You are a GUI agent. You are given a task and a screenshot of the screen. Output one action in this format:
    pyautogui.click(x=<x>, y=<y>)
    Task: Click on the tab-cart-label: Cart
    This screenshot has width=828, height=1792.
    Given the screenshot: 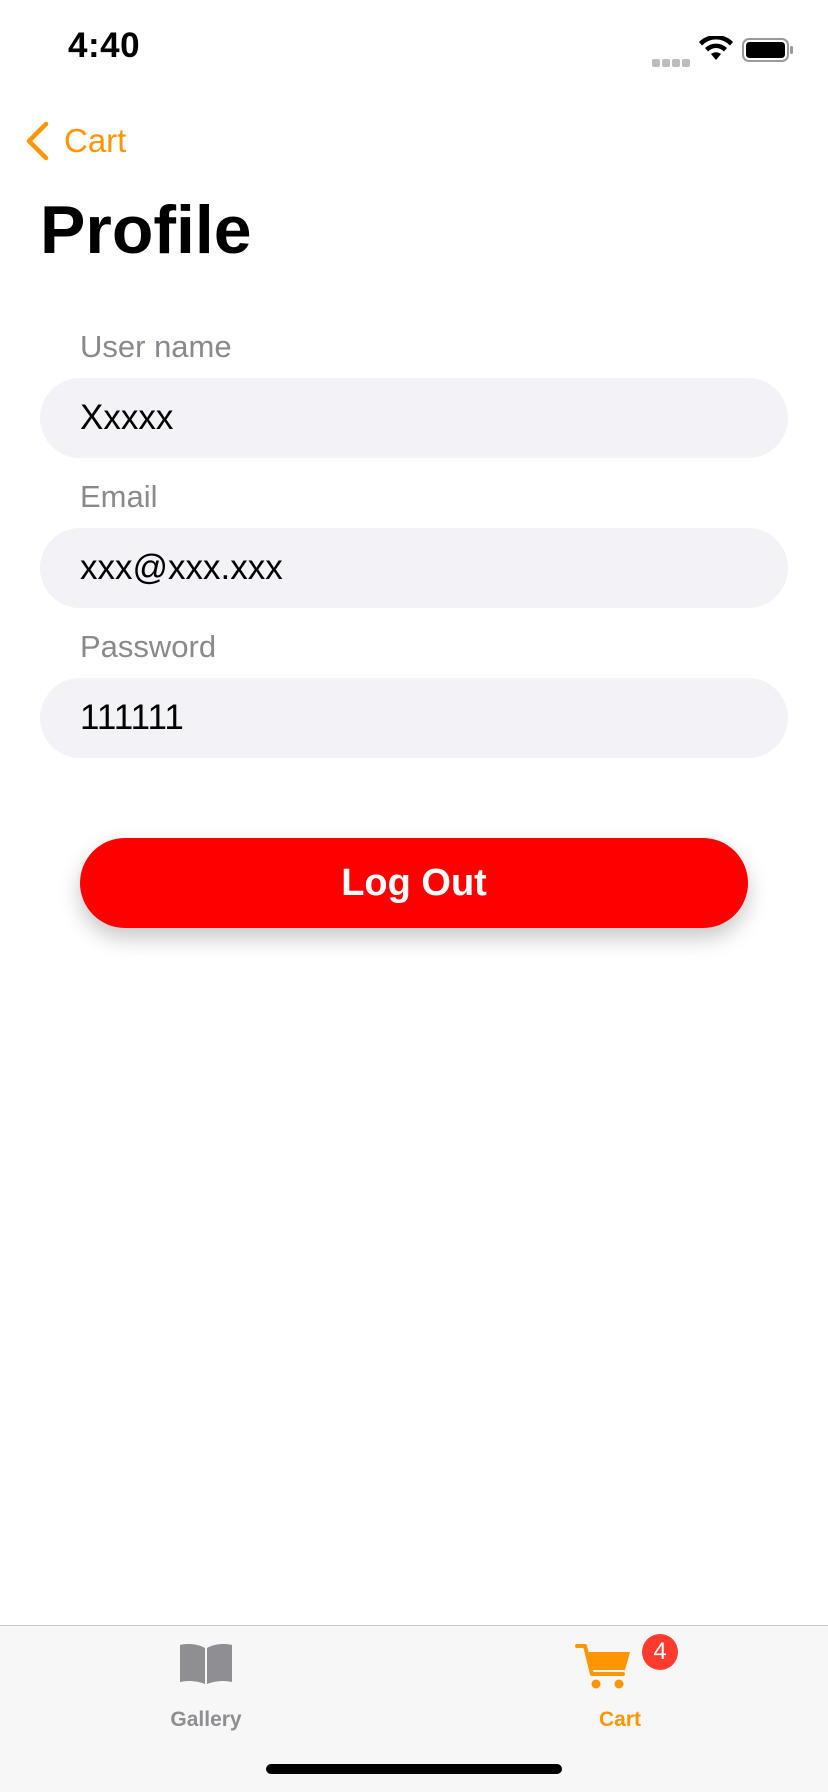 What is the action you would take?
    pyautogui.click(x=619, y=1719)
    